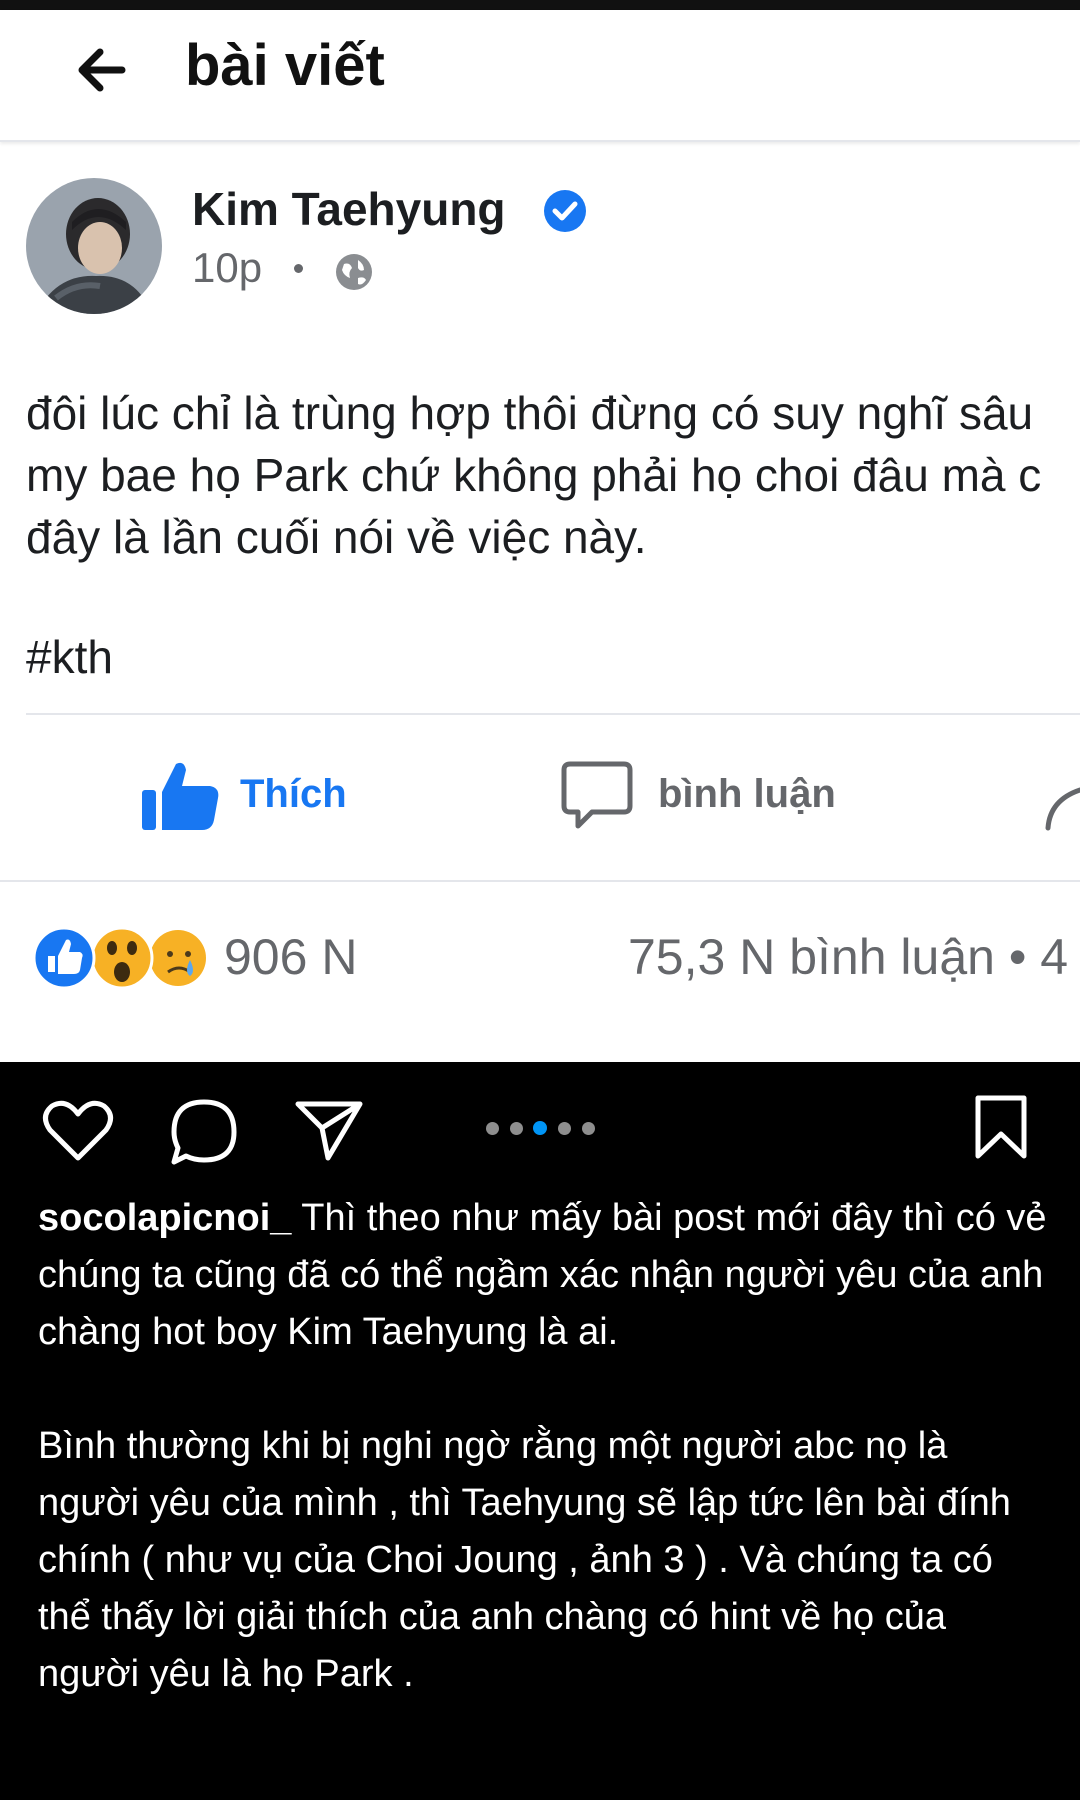  I want to click on thumbs-up-icon, so click(182, 795).